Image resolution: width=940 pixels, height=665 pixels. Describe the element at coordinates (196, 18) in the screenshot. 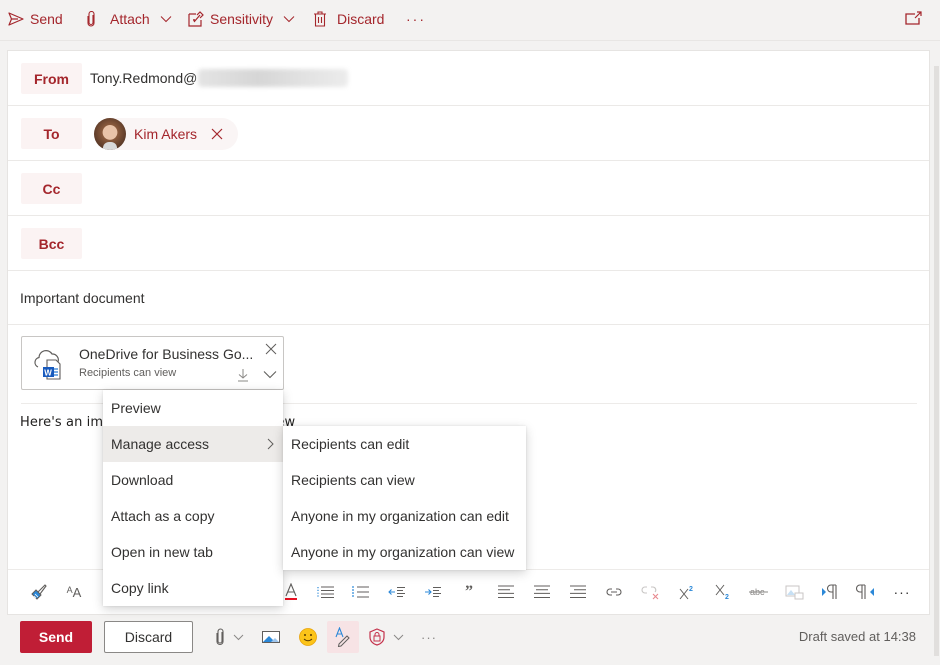

I see `sensitivity-icon` at that location.